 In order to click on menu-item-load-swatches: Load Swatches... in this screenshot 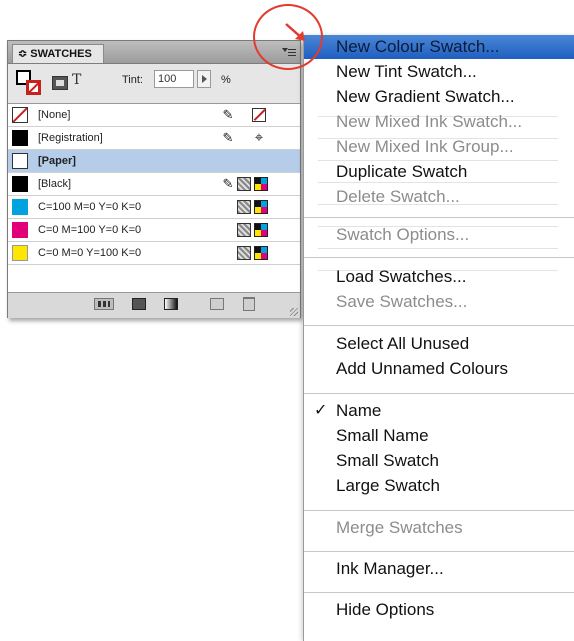, I will do `click(439, 277)`.